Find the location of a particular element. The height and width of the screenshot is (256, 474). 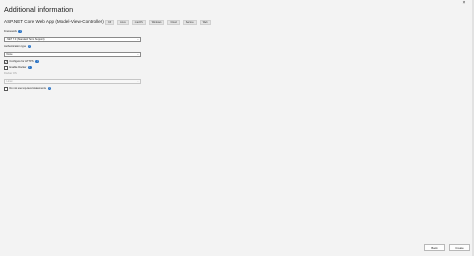

docker-checkbox is located at coordinates (6, 68).